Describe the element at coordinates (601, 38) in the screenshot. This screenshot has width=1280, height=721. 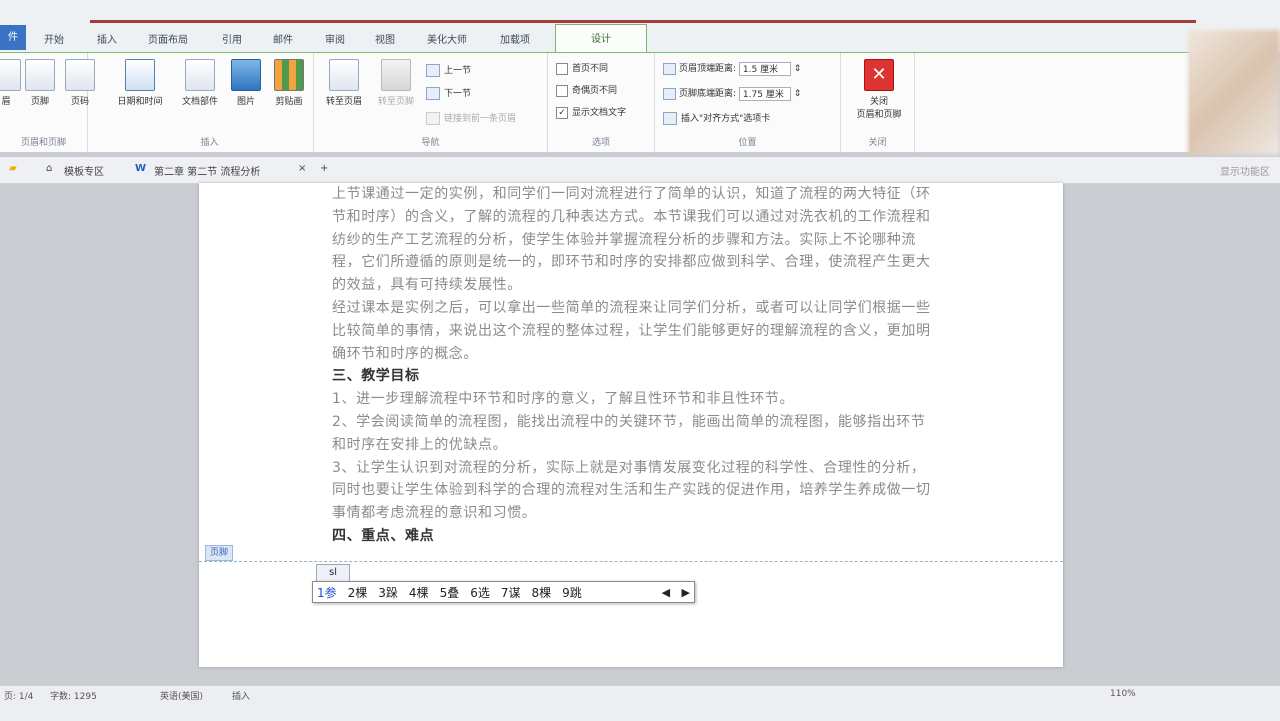
I see `tab-design: 设计` at that location.